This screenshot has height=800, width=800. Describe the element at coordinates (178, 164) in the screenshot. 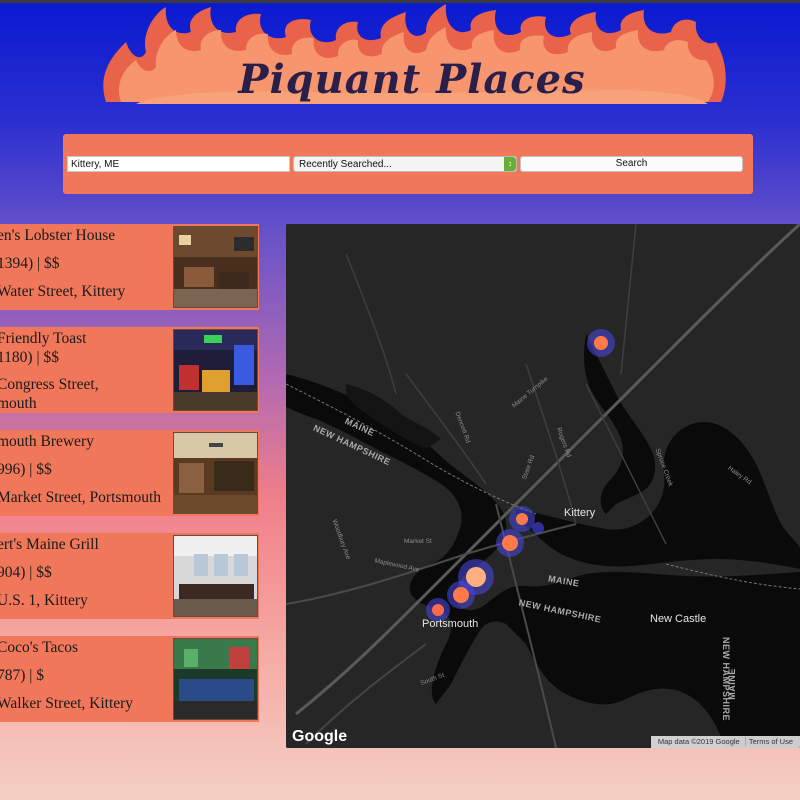

I see `location-input` at that location.